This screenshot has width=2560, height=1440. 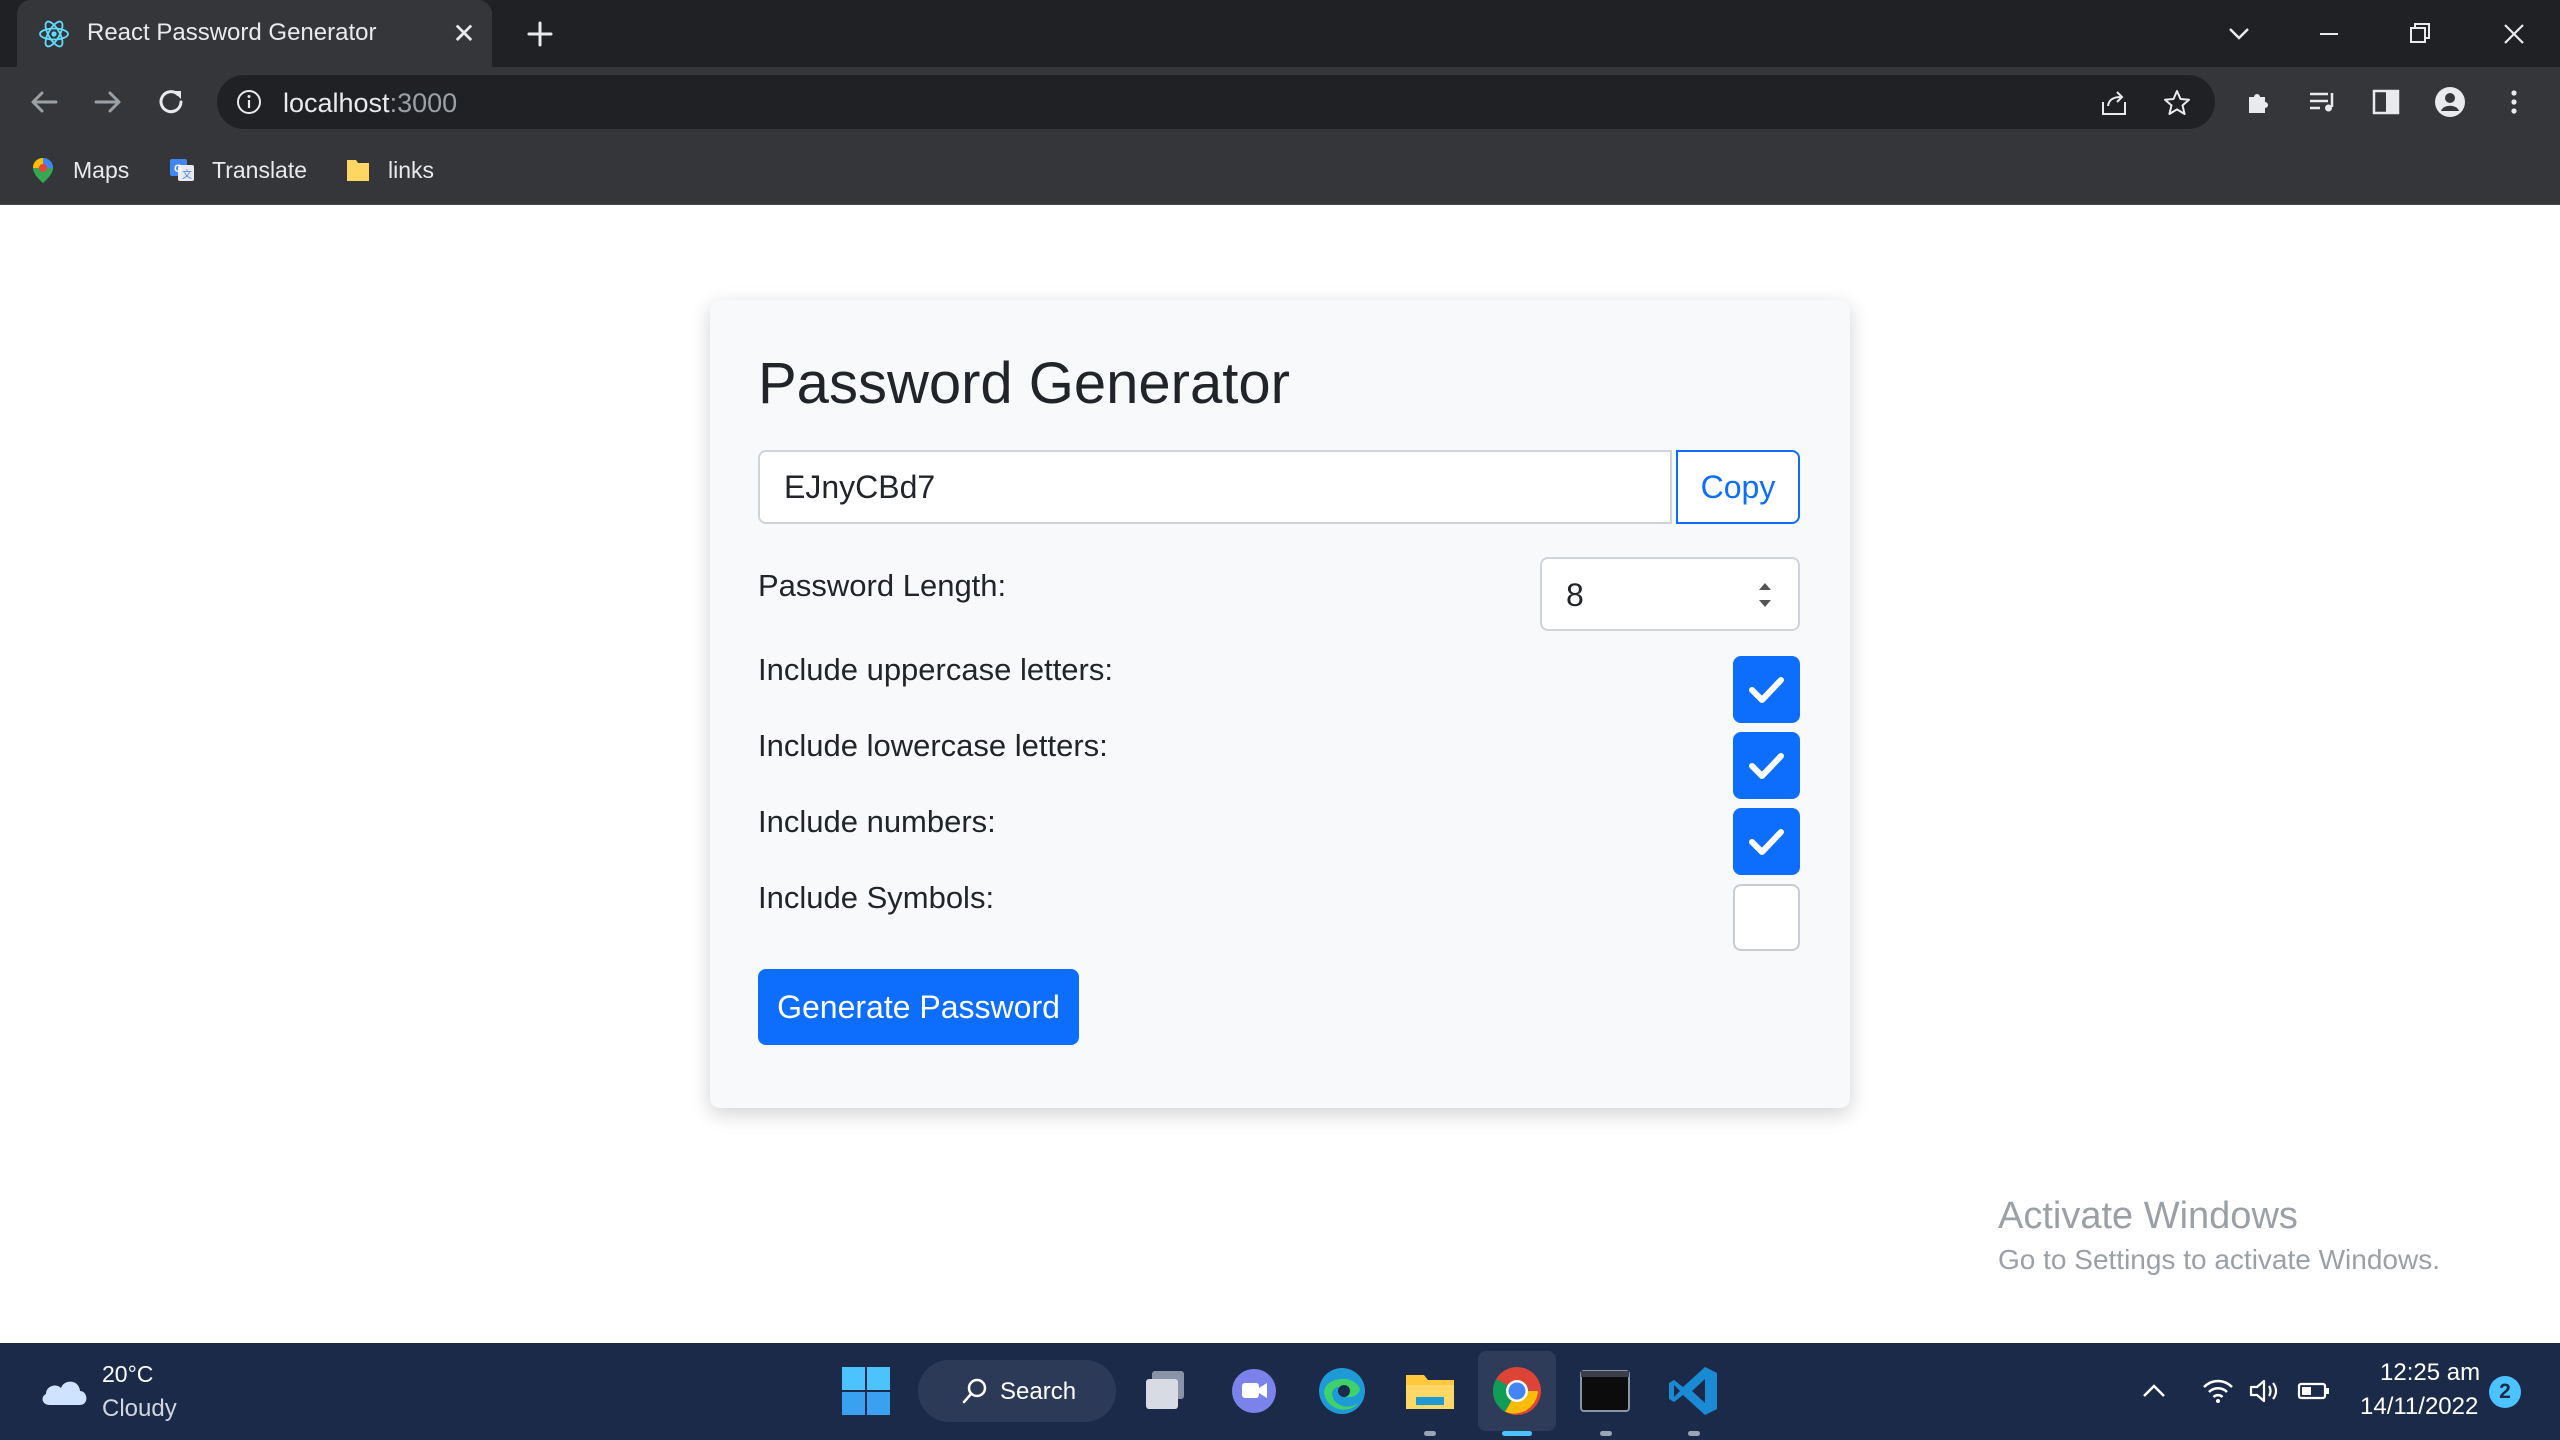 What do you see at coordinates (1694, 1433) in the screenshot?
I see `vscode-running-indicator` at bounding box center [1694, 1433].